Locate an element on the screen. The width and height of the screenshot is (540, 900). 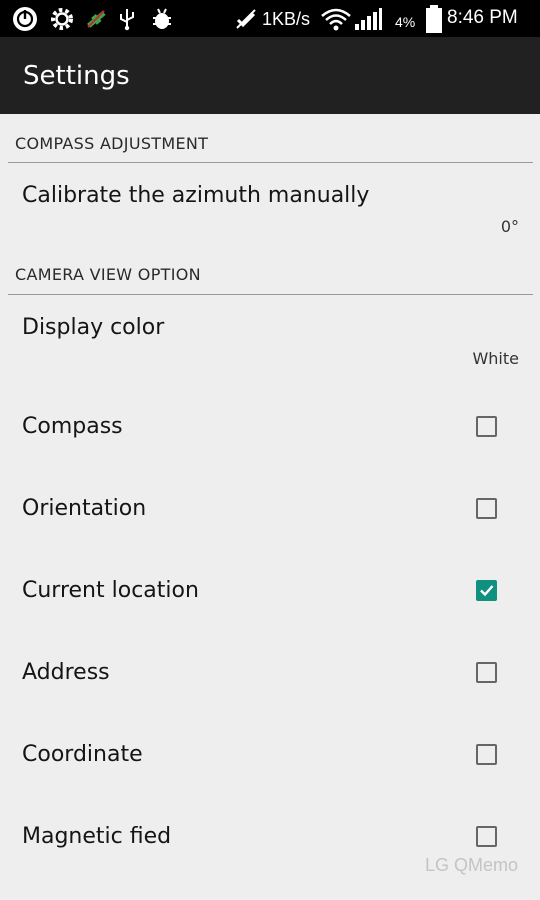
option-title: Current location is located at coordinates (110, 590).